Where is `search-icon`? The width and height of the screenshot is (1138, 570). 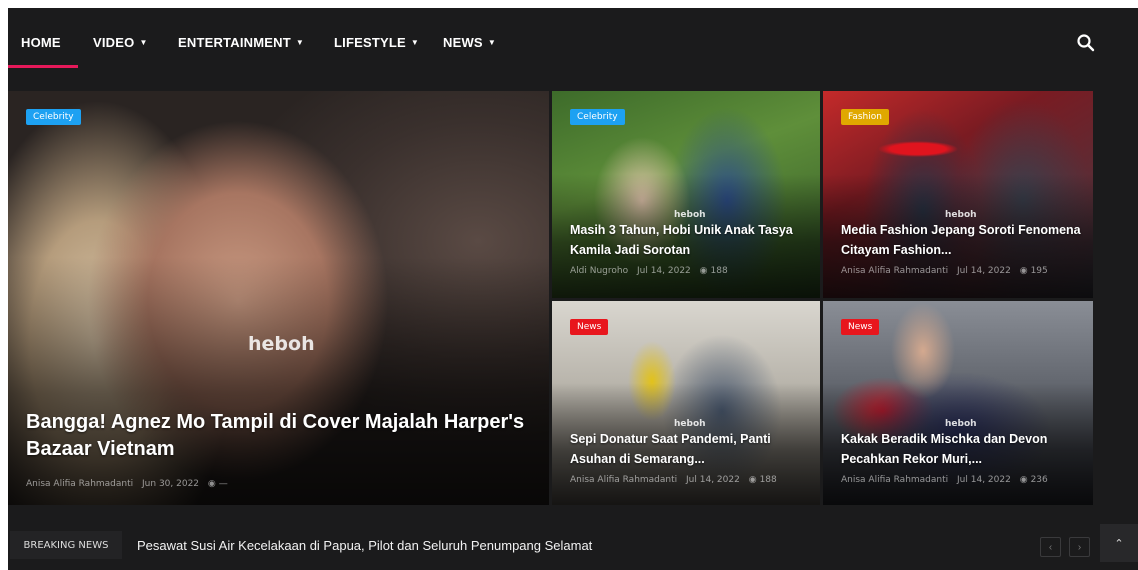
search-icon is located at coordinates (1086, 43).